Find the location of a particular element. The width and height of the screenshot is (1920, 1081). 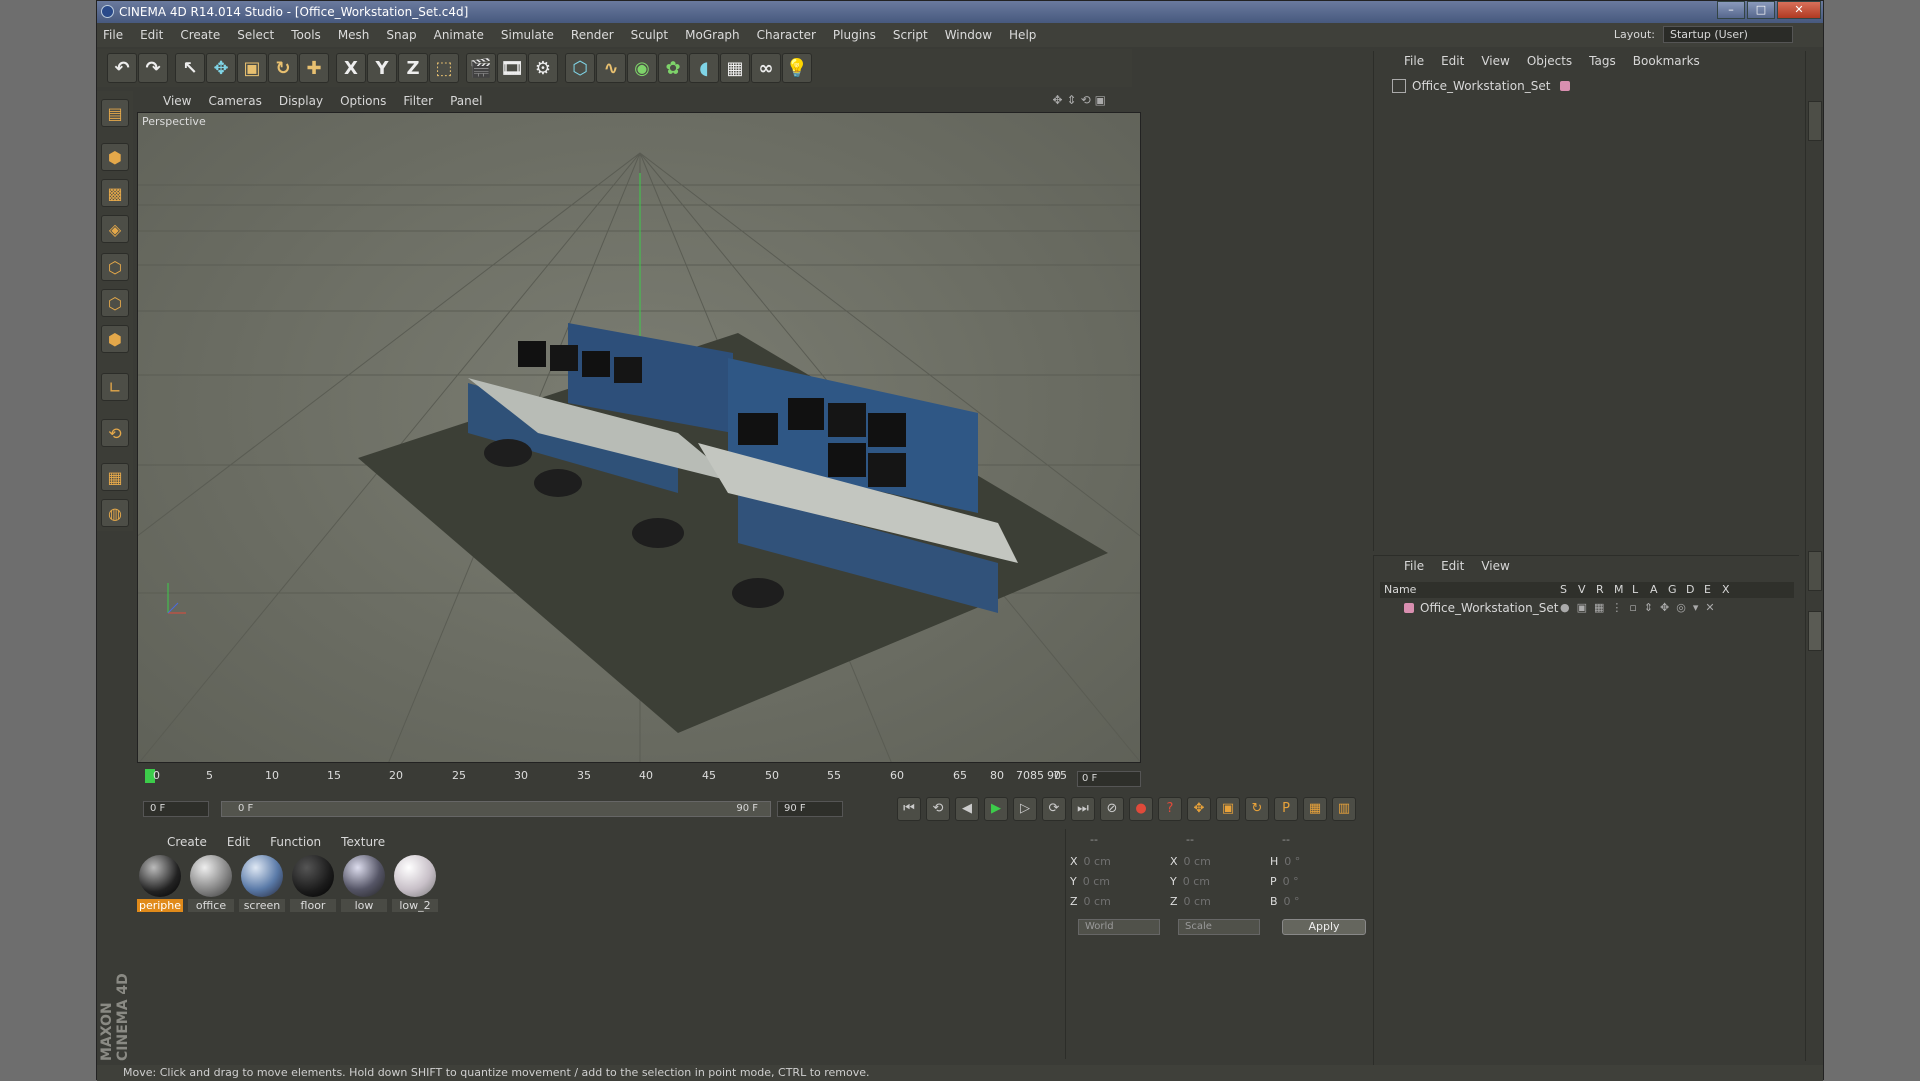

model-mode-icon: ⬢ is located at coordinates (115, 157).